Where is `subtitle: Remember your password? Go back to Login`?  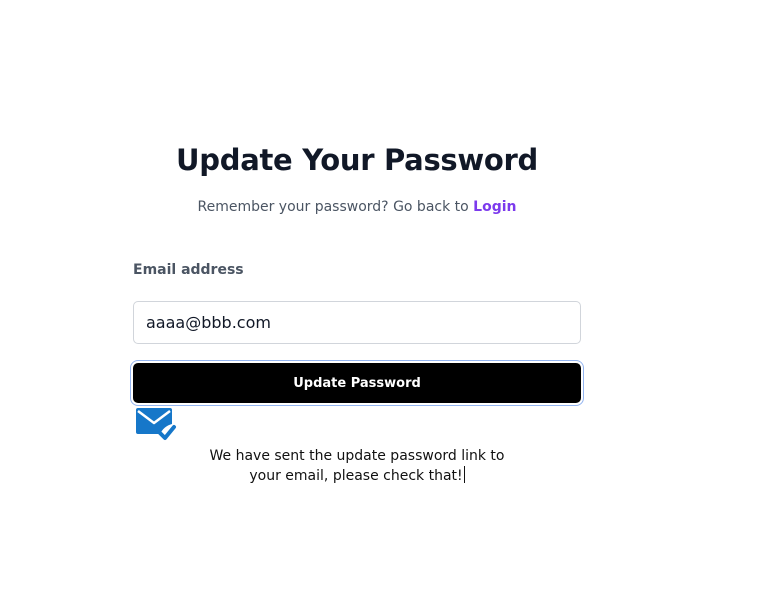
subtitle: Remember your password? Go back to Login is located at coordinates (357, 207).